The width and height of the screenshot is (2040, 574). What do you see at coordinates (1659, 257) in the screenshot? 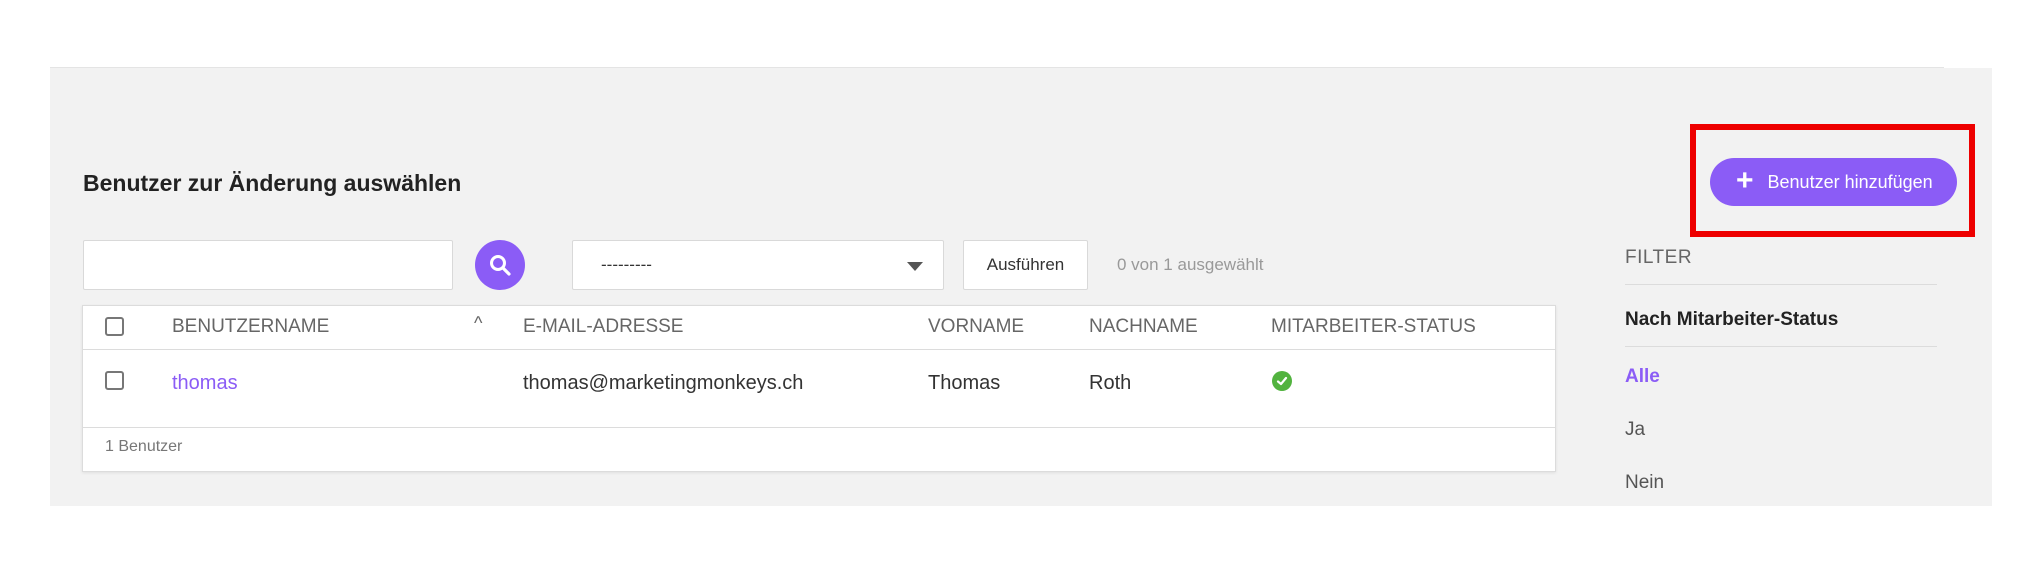
I see `filter-title: FILTER` at bounding box center [1659, 257].